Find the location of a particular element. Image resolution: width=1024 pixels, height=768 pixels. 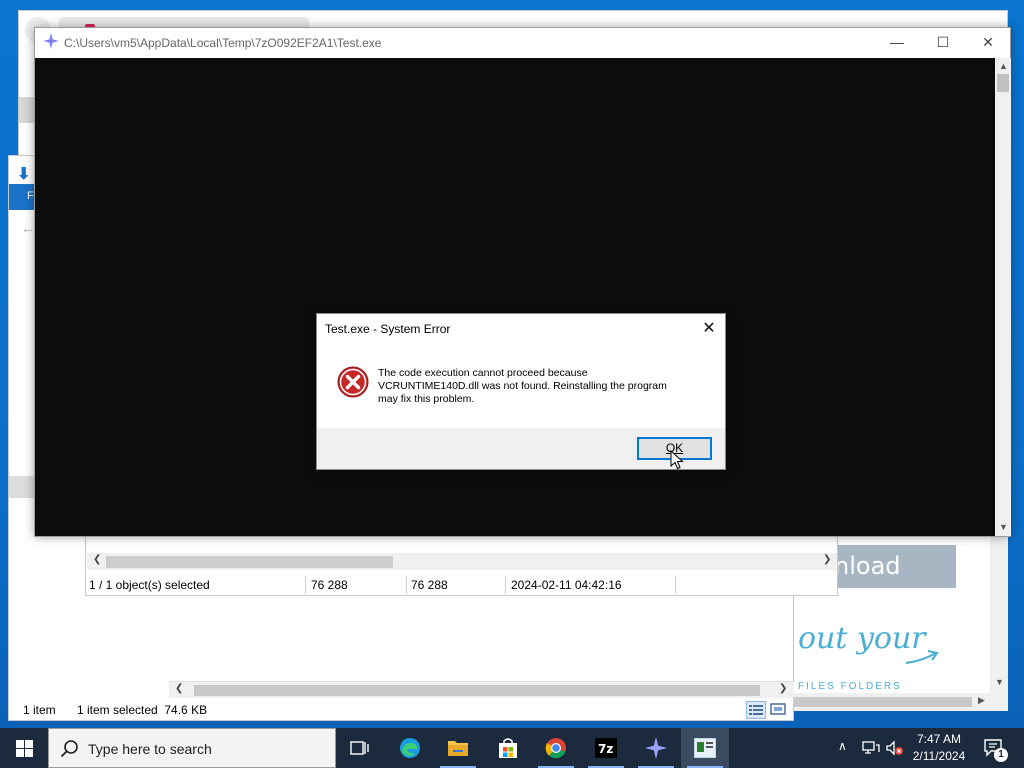

network-icon is located at coordinates (871, 748).